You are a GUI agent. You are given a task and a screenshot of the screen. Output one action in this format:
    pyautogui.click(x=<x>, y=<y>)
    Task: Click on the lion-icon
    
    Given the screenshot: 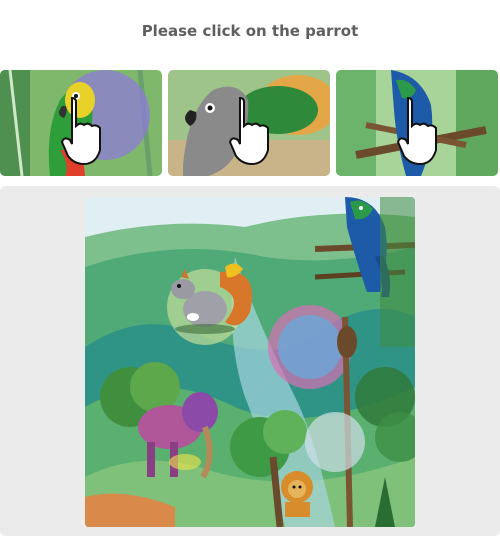 What is the action you would take?
    pyautogui.click(x=297, y=494)
    